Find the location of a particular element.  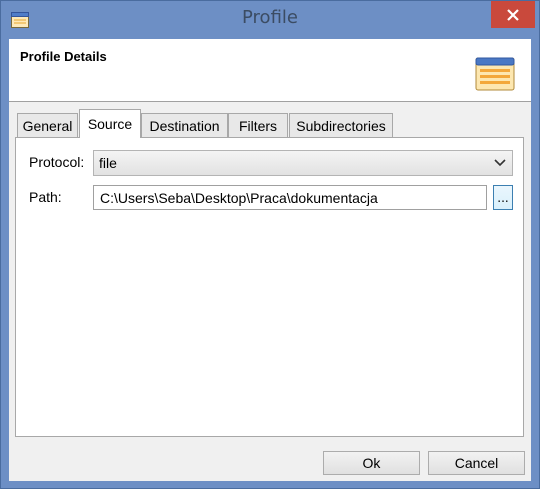

tab-subdirectories: Subdirectories is located at coordinates (341, 125).